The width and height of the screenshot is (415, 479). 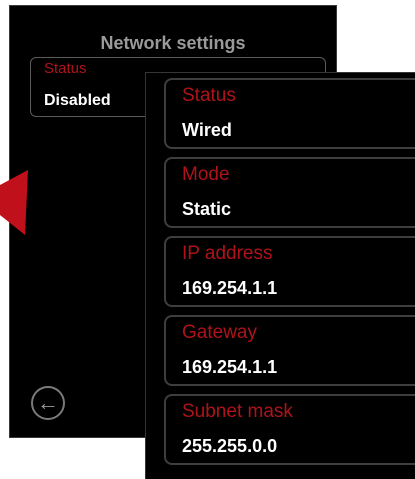 What do you see at coordinates (230, 288) in the screenshot?
I see `ip-address-value: 169.254.1.1` at bounding box center [230, 288].